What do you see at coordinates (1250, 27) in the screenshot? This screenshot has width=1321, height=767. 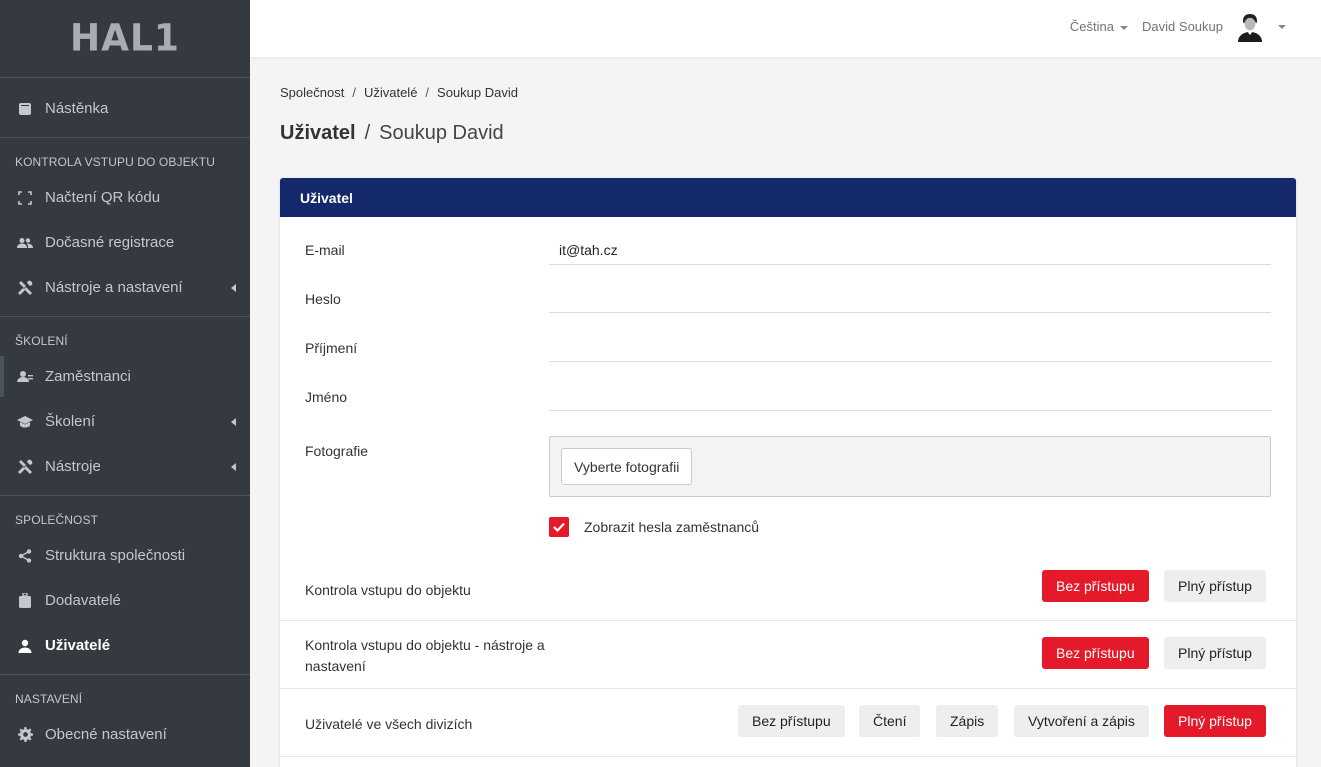 I see `avatar` at bounding box center [1250, 27].